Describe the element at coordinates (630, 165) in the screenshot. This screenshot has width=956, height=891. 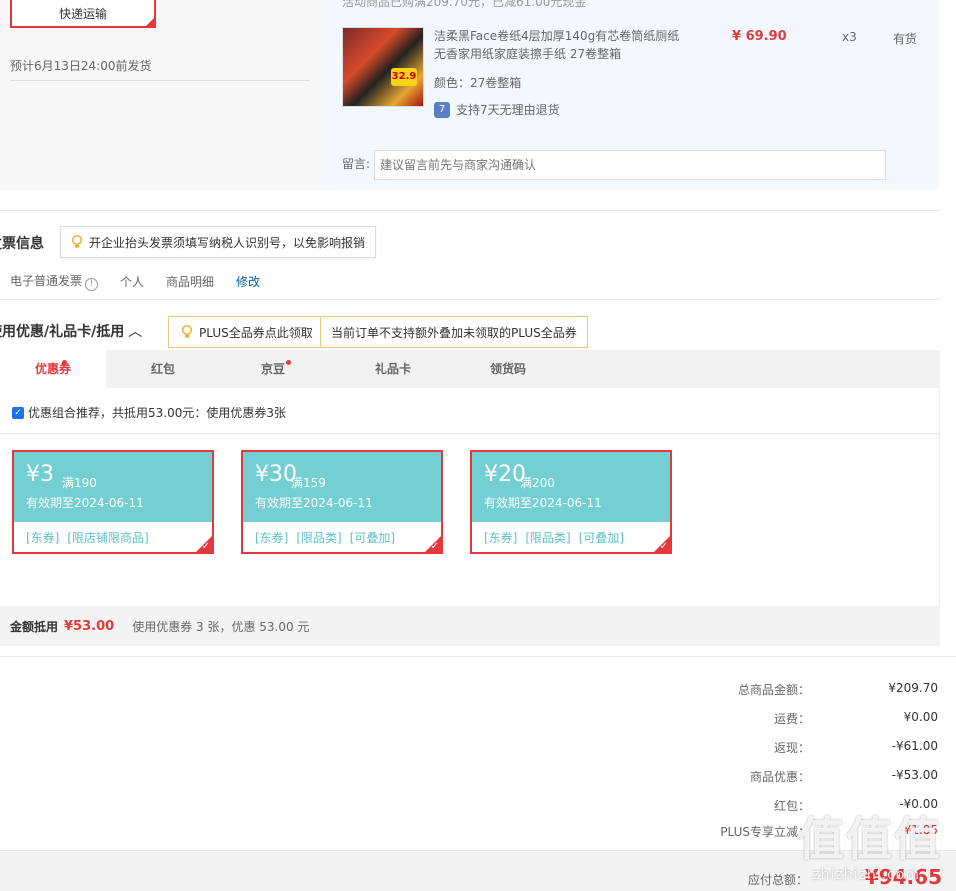
I see `memo-input` at that location.